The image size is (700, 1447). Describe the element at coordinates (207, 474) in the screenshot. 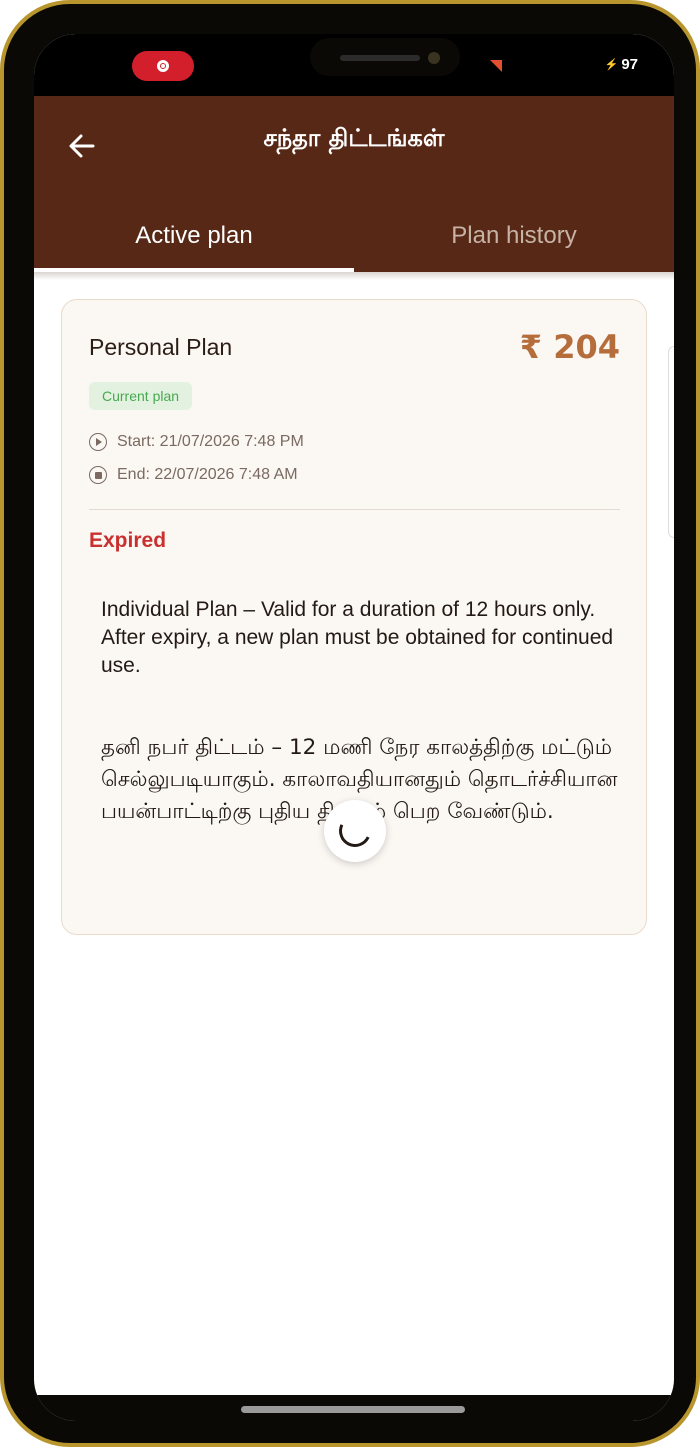

I see `end-date: End: 22/07/2026 7:48 AM` at that location.